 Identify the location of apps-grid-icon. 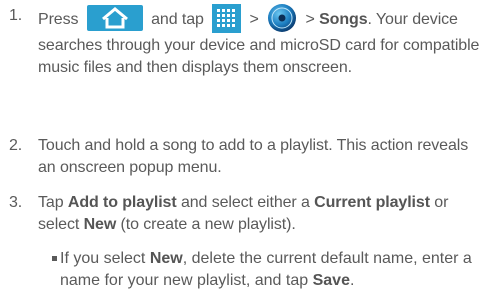
(227, 18).